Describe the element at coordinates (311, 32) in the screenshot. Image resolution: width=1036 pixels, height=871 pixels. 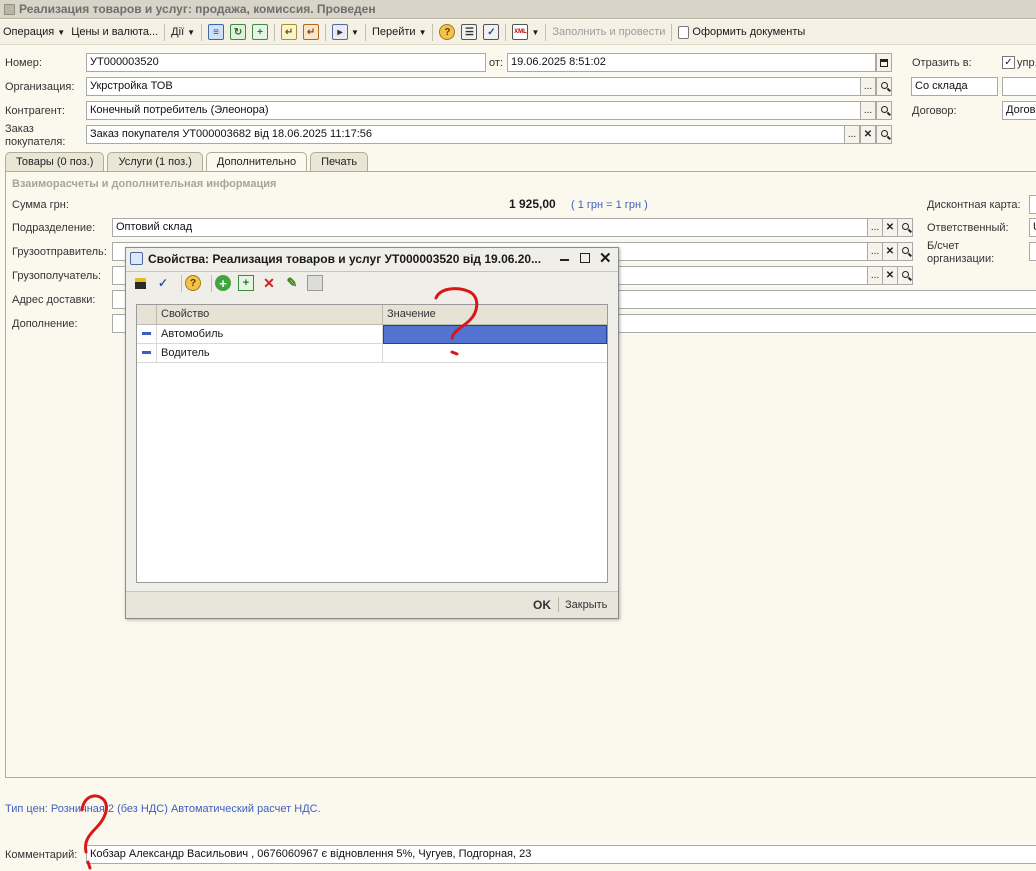
I see `unpost-document-icon: ↵` at that location.